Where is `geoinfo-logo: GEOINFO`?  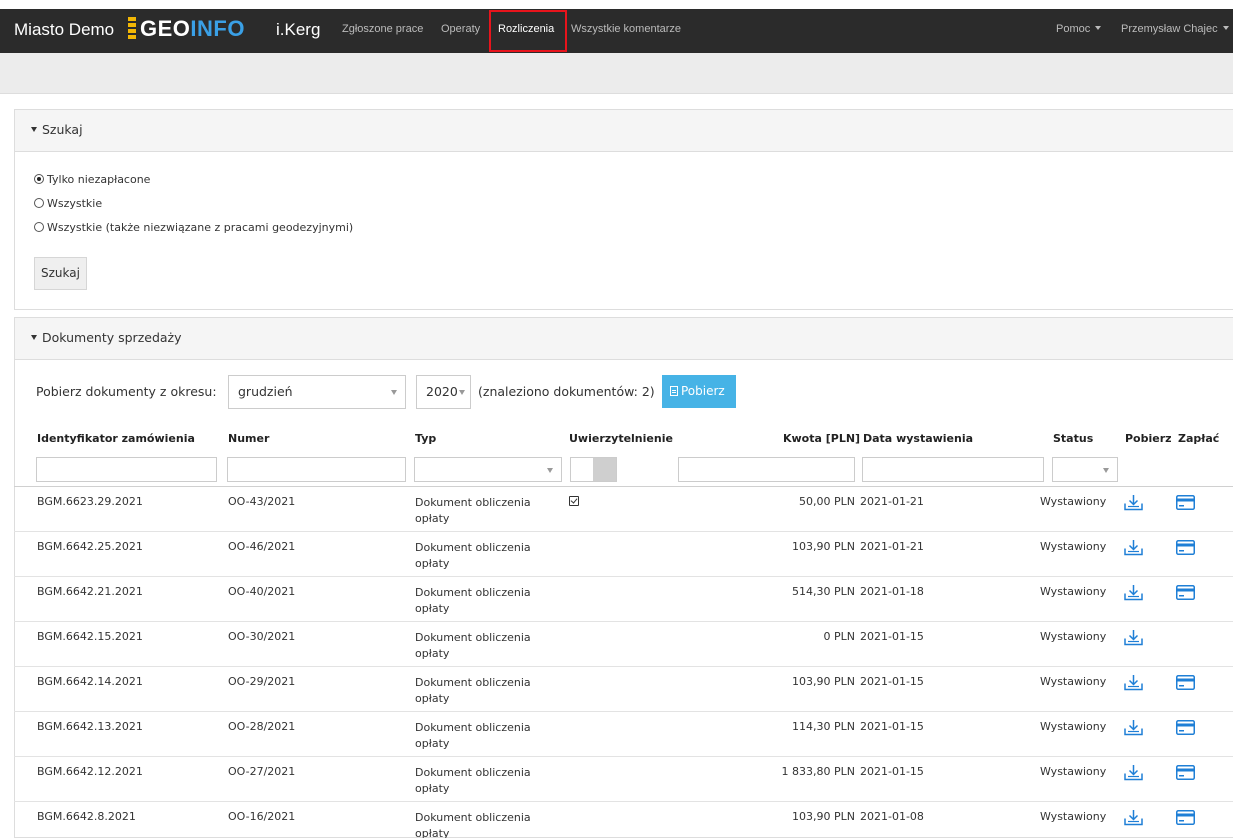
geoinfo-logo: GEOINFO is located at coordinates (186, 29).